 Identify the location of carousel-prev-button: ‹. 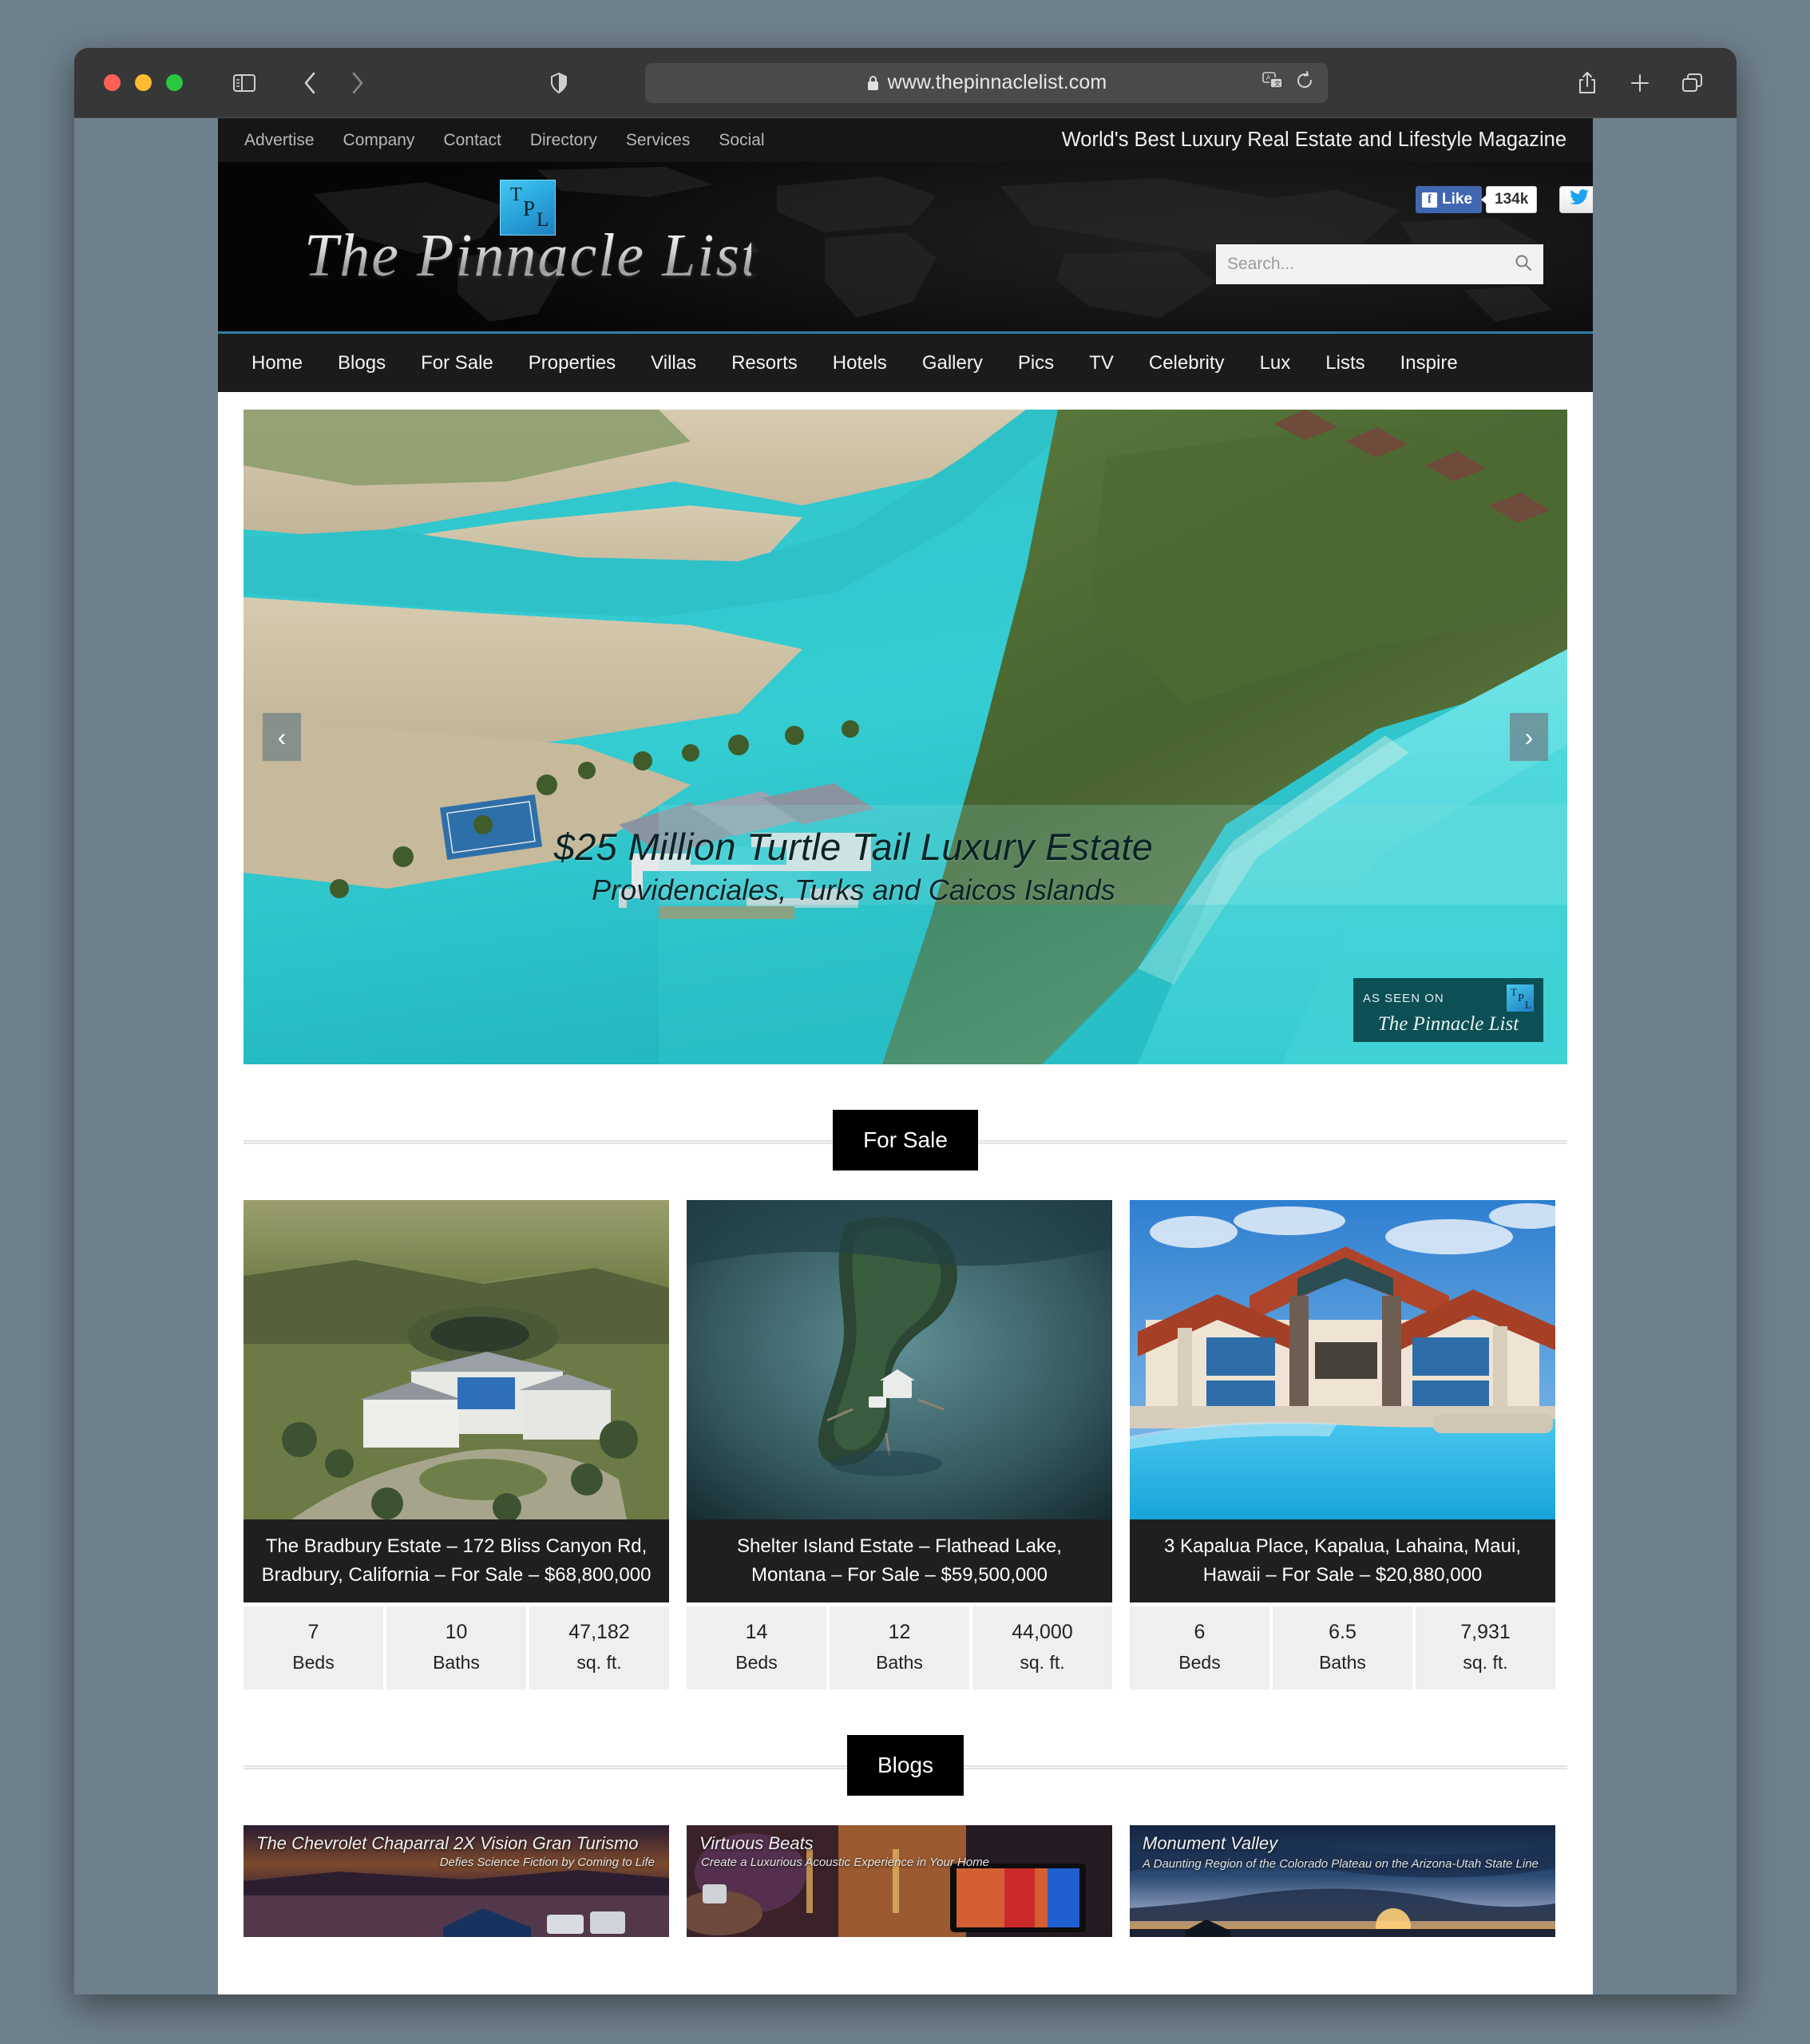
(282, 737).